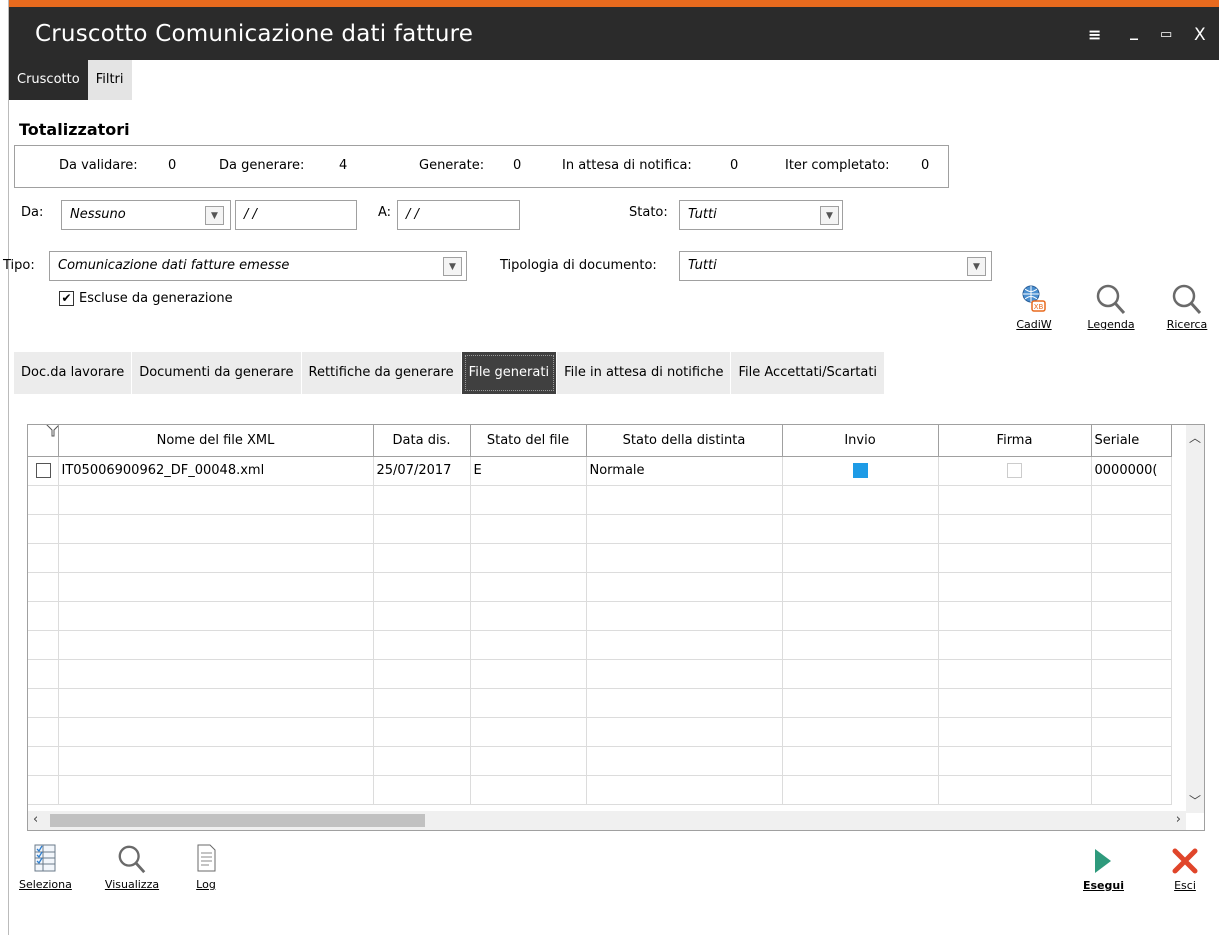  I want to click on horizontal-scroll-thumb, so click(237, 820).